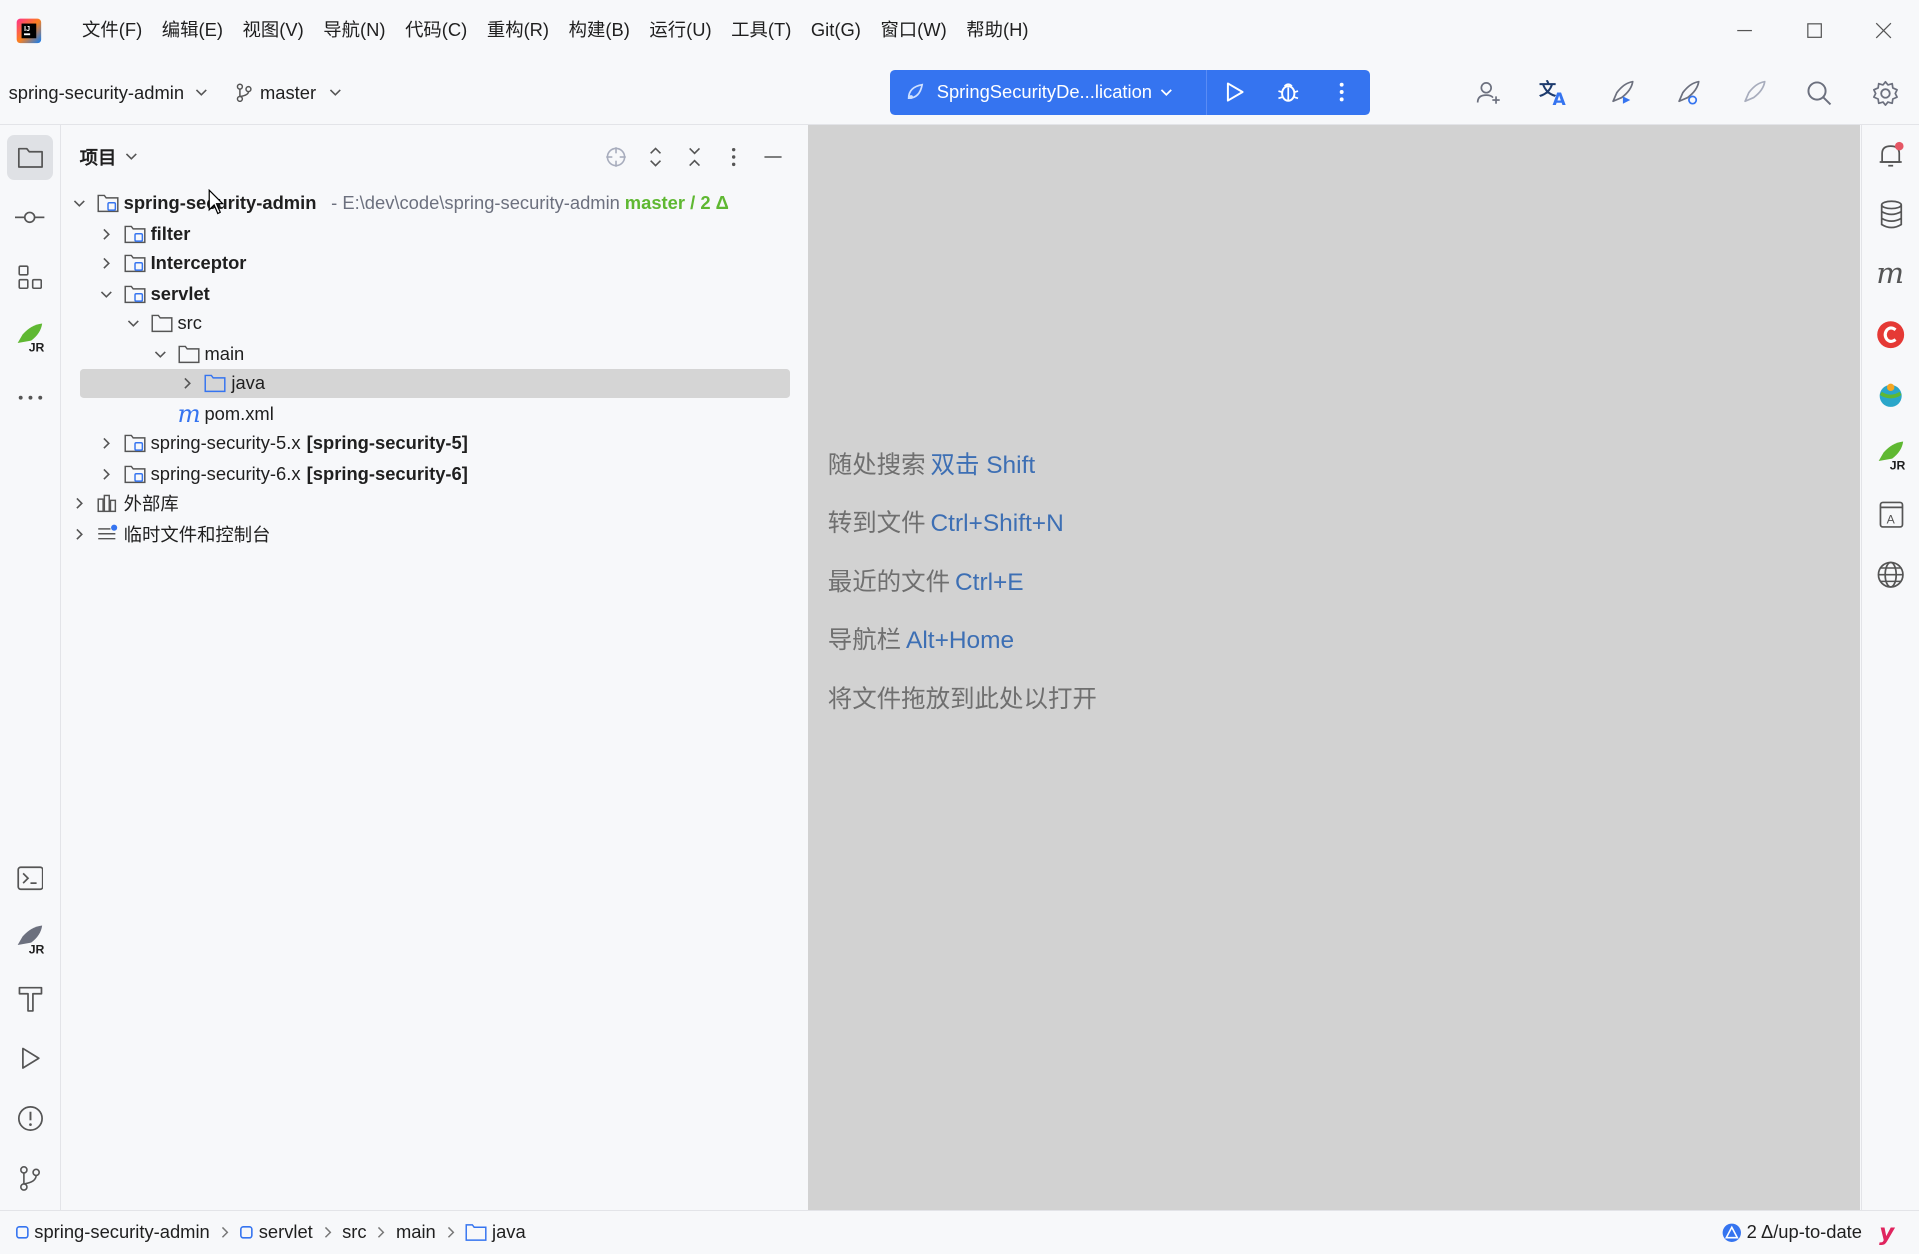 The height and width of the screenshot is (1254, 1919). Describe the element at coordinates (29, 31) in the screenshot. I see `intellij-logo-icon: IJ` at that location.